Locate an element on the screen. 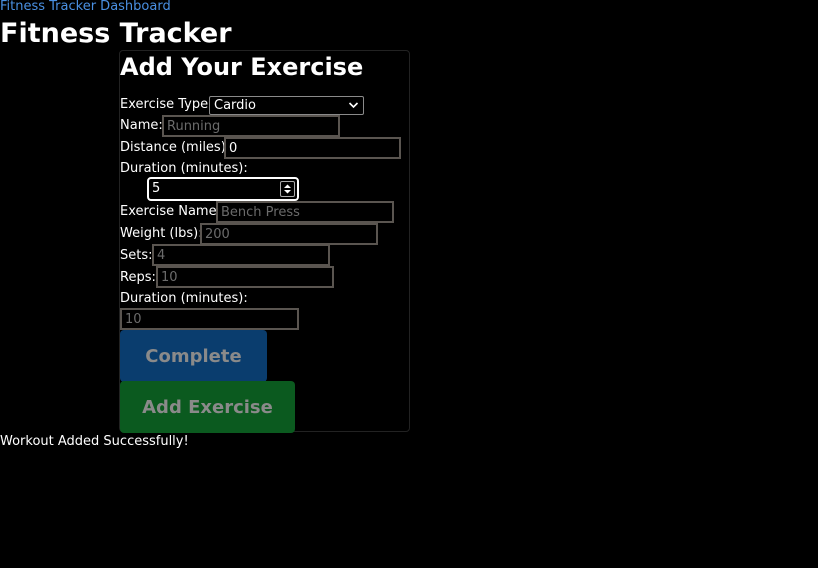 This screenshot has height=568, width=818. spinner-icon is located at coordinates (287, 189).